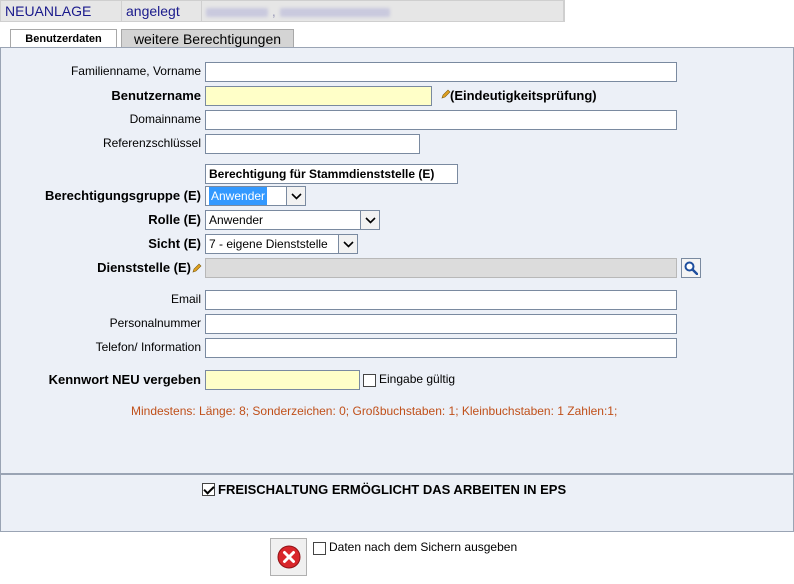  I want to click on view-value: 7 - eigene Dienststelle, so click(268, 244).